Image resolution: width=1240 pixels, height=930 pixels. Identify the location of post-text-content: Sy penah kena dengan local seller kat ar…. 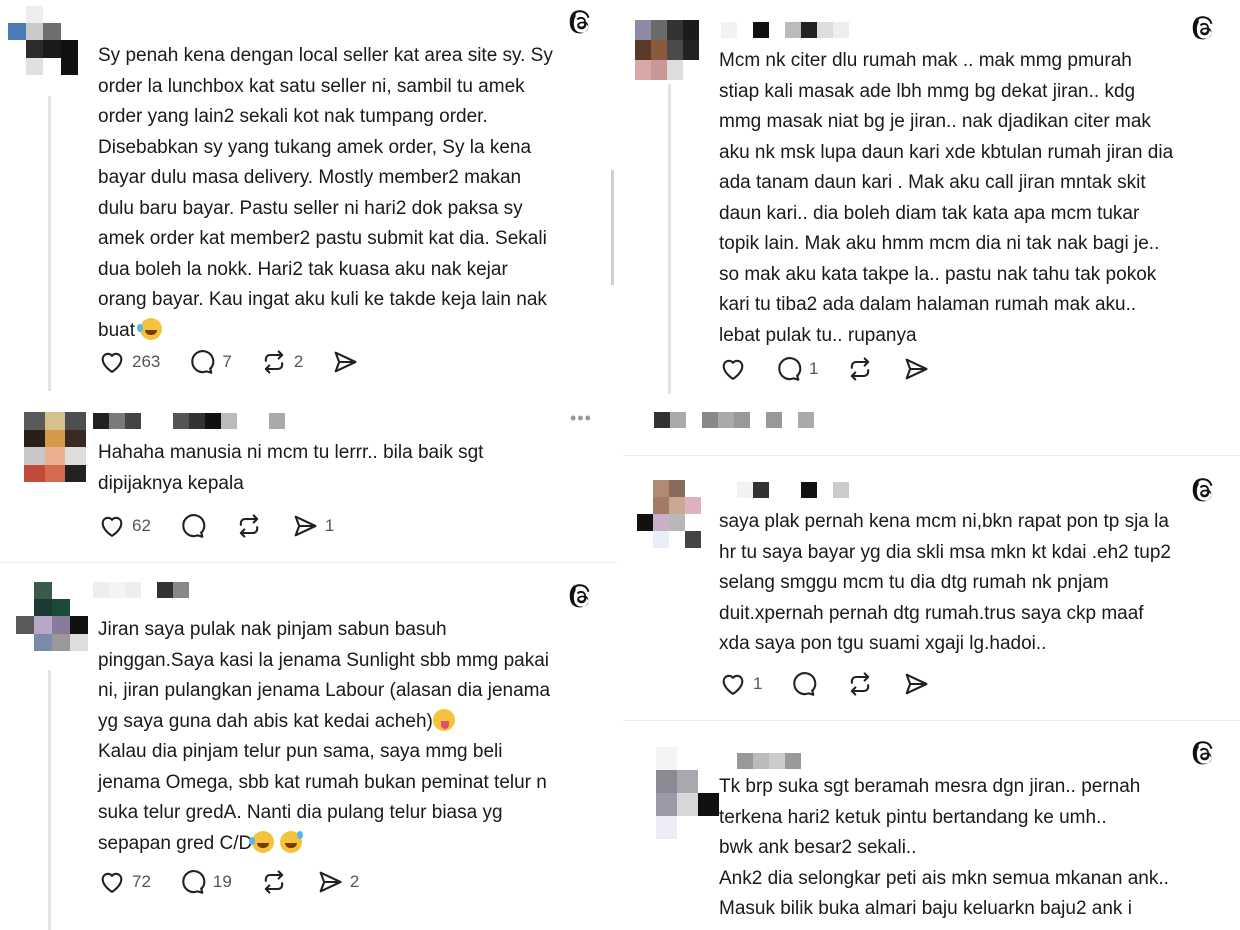
(325, 193).